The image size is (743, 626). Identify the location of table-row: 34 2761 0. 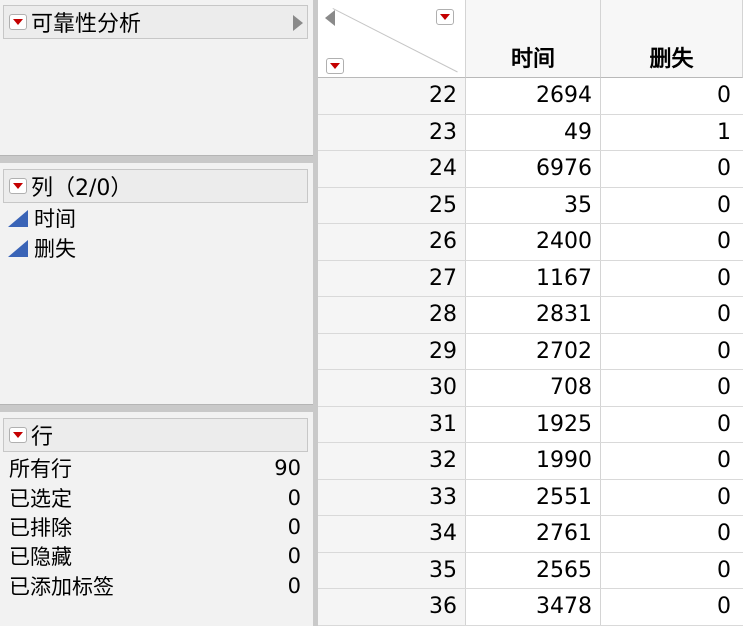
(530, 534).